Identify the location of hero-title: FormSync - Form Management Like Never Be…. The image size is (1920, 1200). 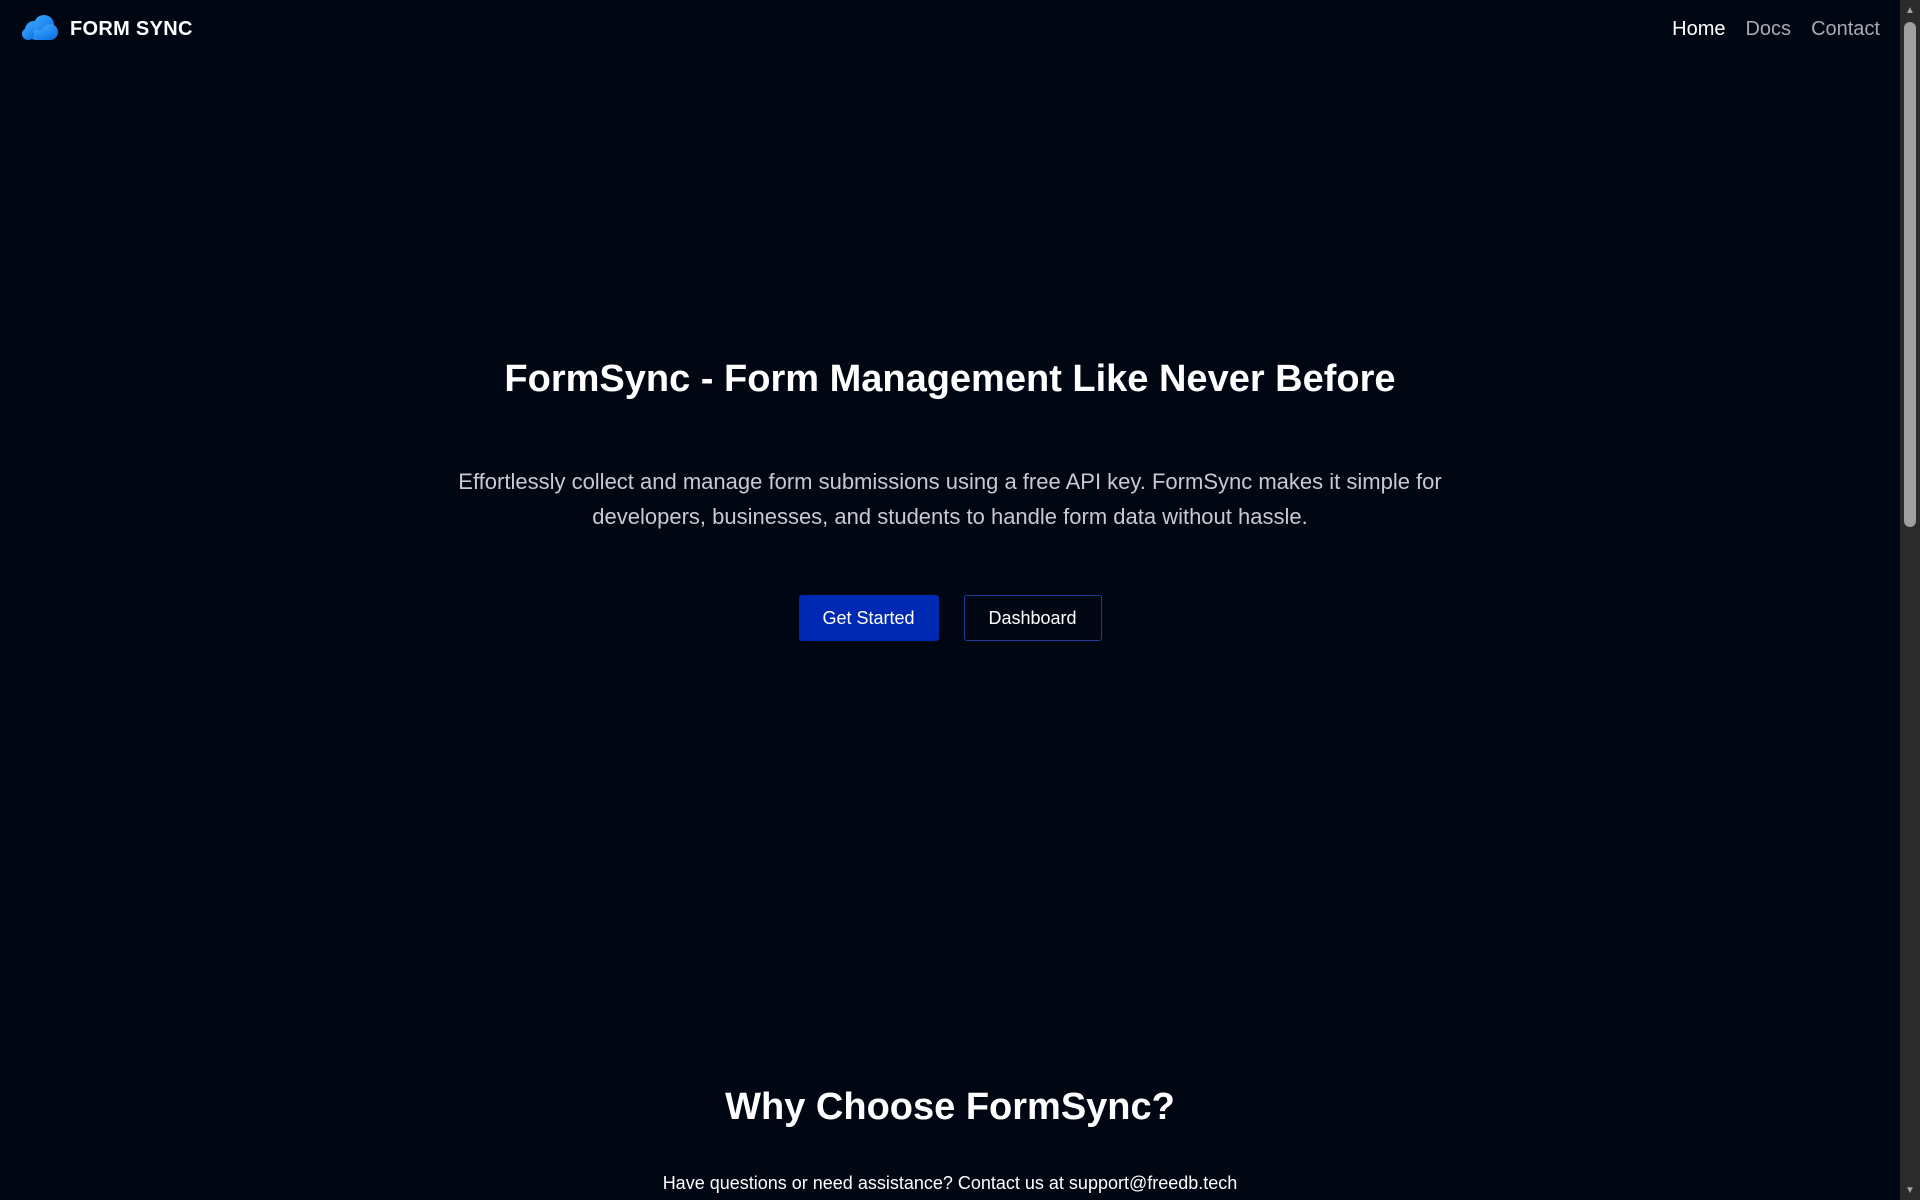
(950, 379).